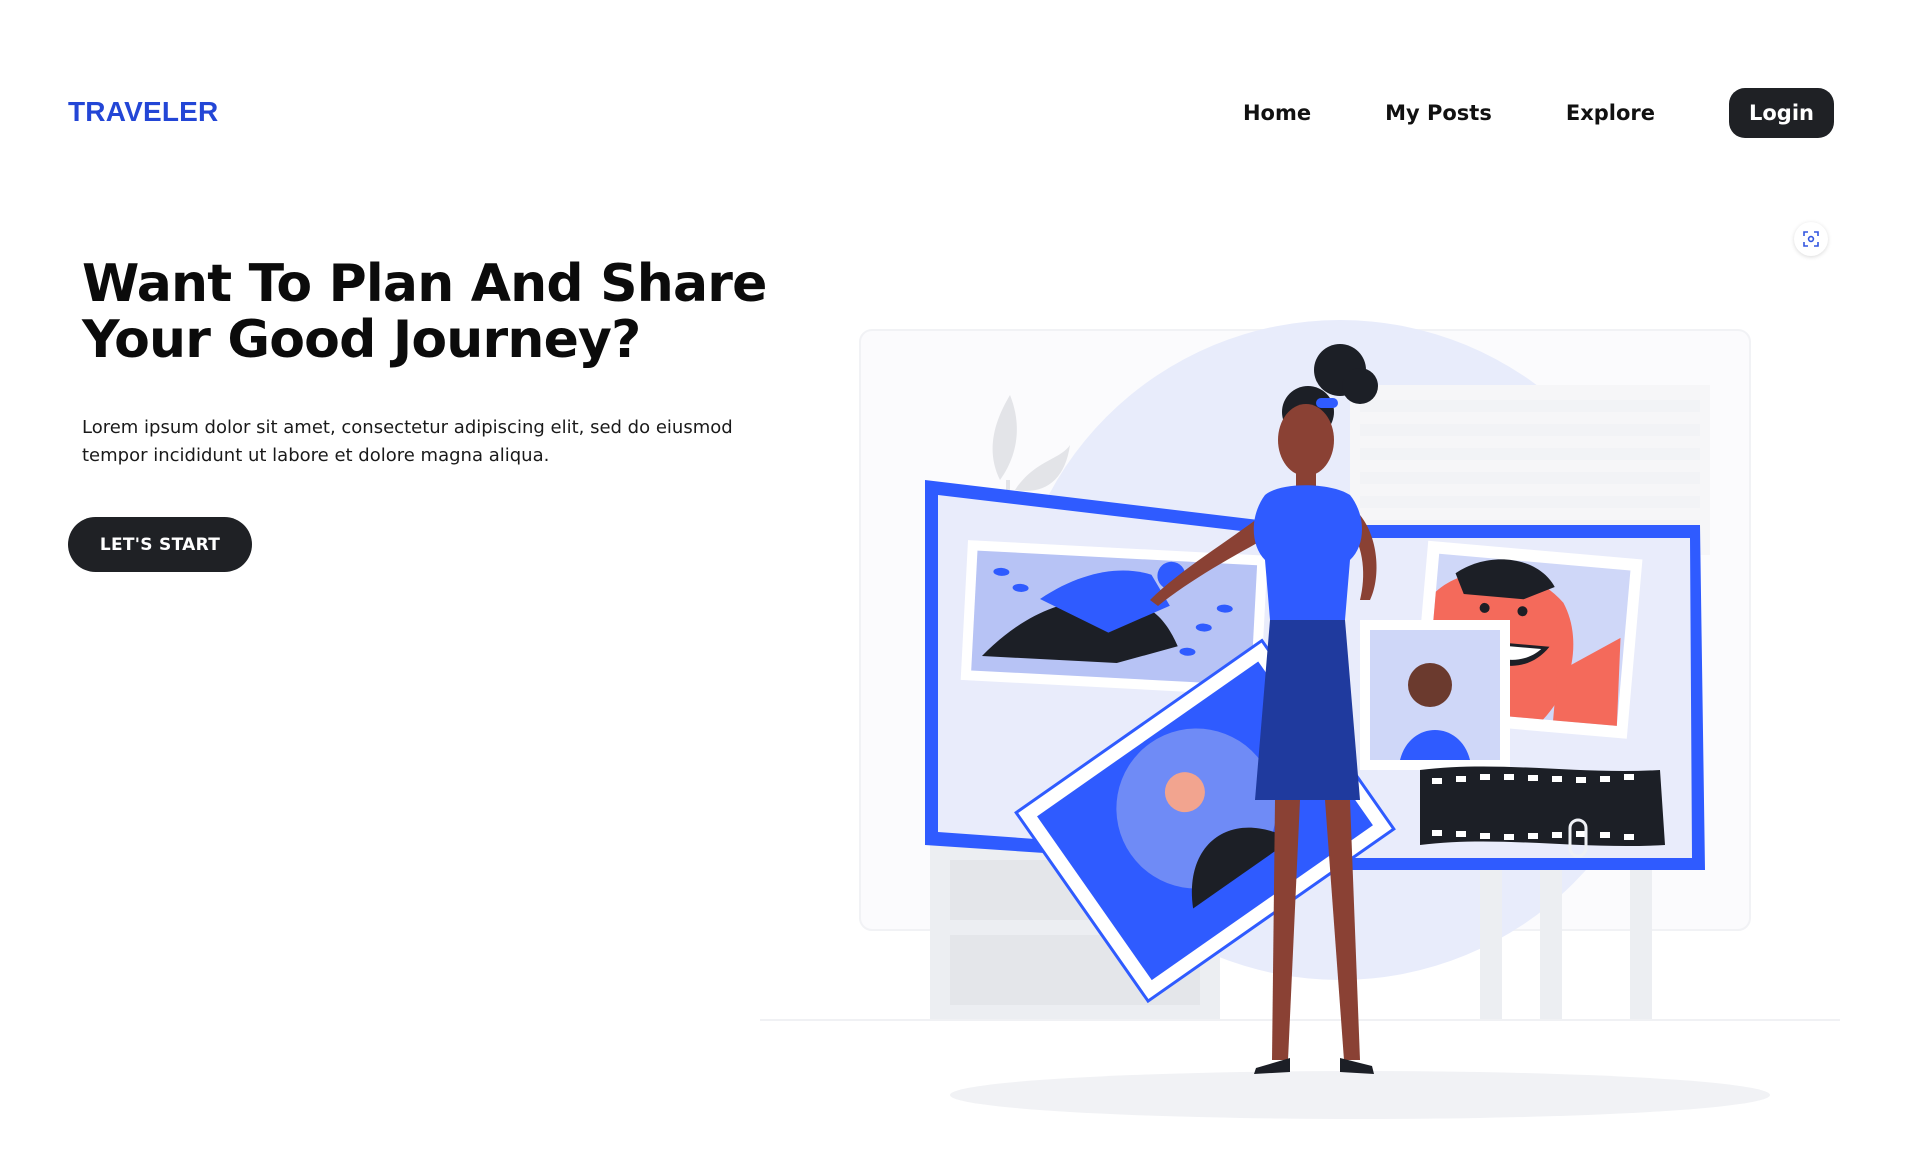 This screenshot has width=1920, height=1161. I want to click on lets-start-button: LET'S START, so click(160, 544).